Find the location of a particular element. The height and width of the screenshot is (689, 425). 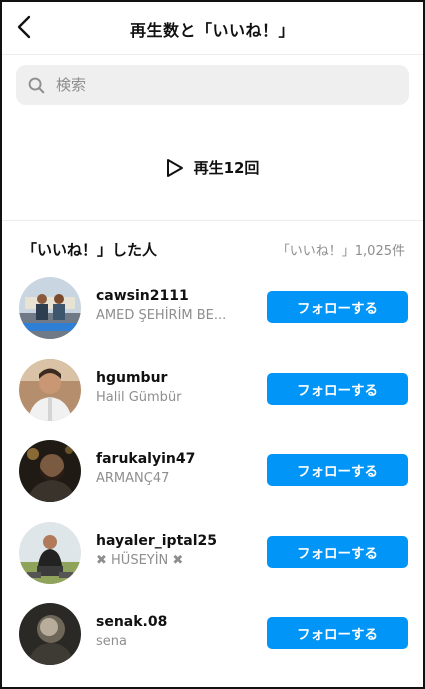

list-item: hgumbur Halil Gümbür フォローする is located at coordinates (212, 399).